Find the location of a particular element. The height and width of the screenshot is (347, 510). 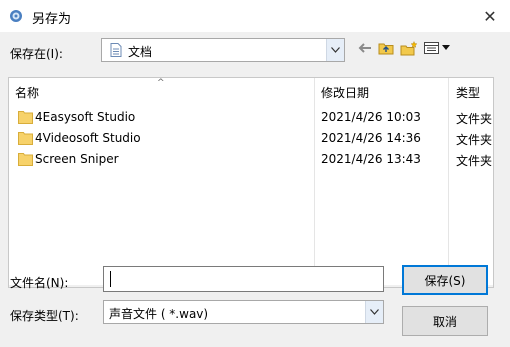

close-button: ✕ is located at coordinates (490, 16).